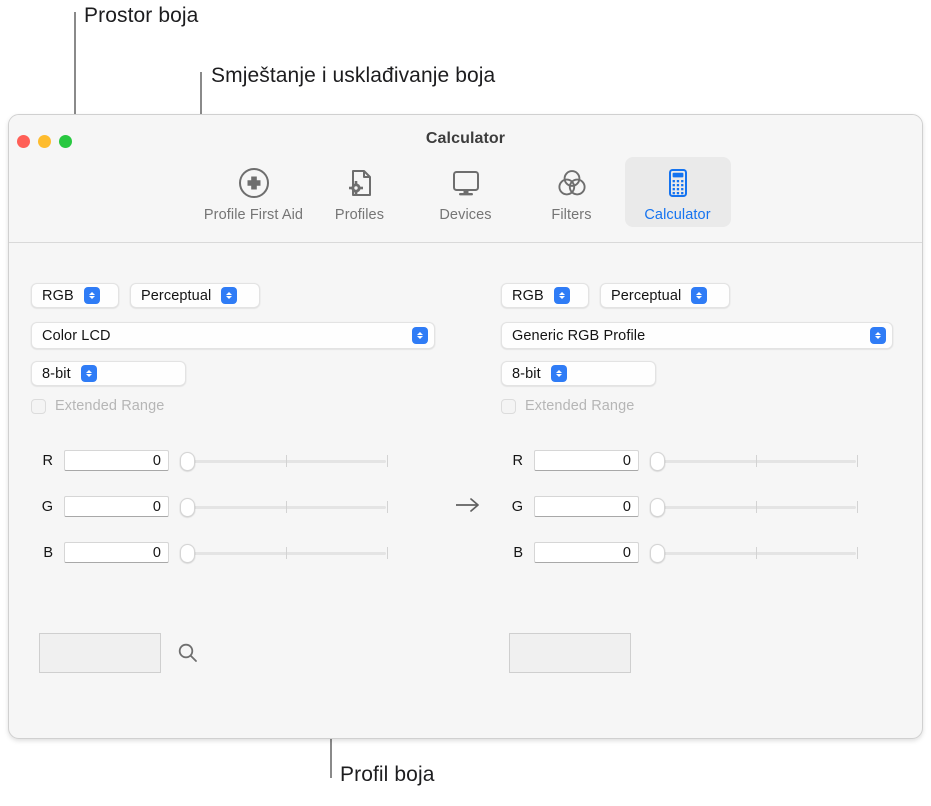  What do you see at coordinates (56, 373) in the screenshot?
I see `source-bit-depth-value: 8-bit` at bounding box center [56, 373].